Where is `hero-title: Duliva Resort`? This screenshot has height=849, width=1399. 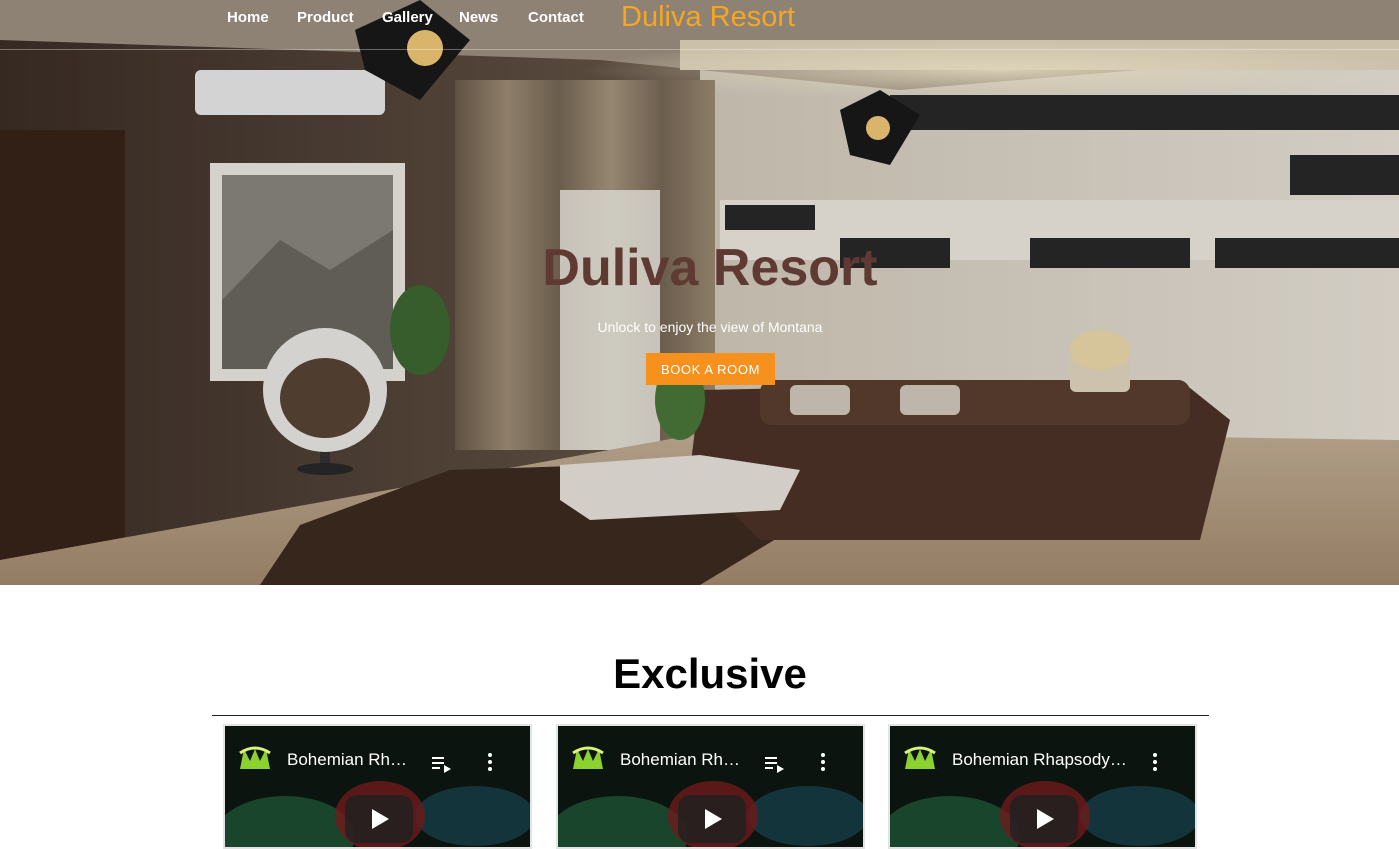 hero-title: Duliva Resort is located at coordinates (710, 268).